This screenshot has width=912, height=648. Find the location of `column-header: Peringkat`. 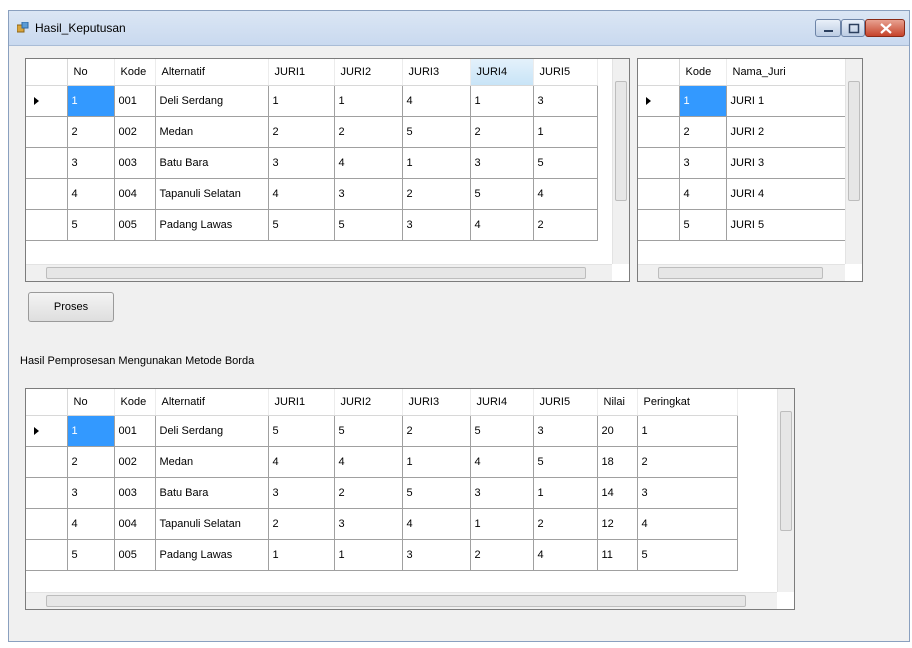

column-header: Peringkat is located at coordinates (687, 402).